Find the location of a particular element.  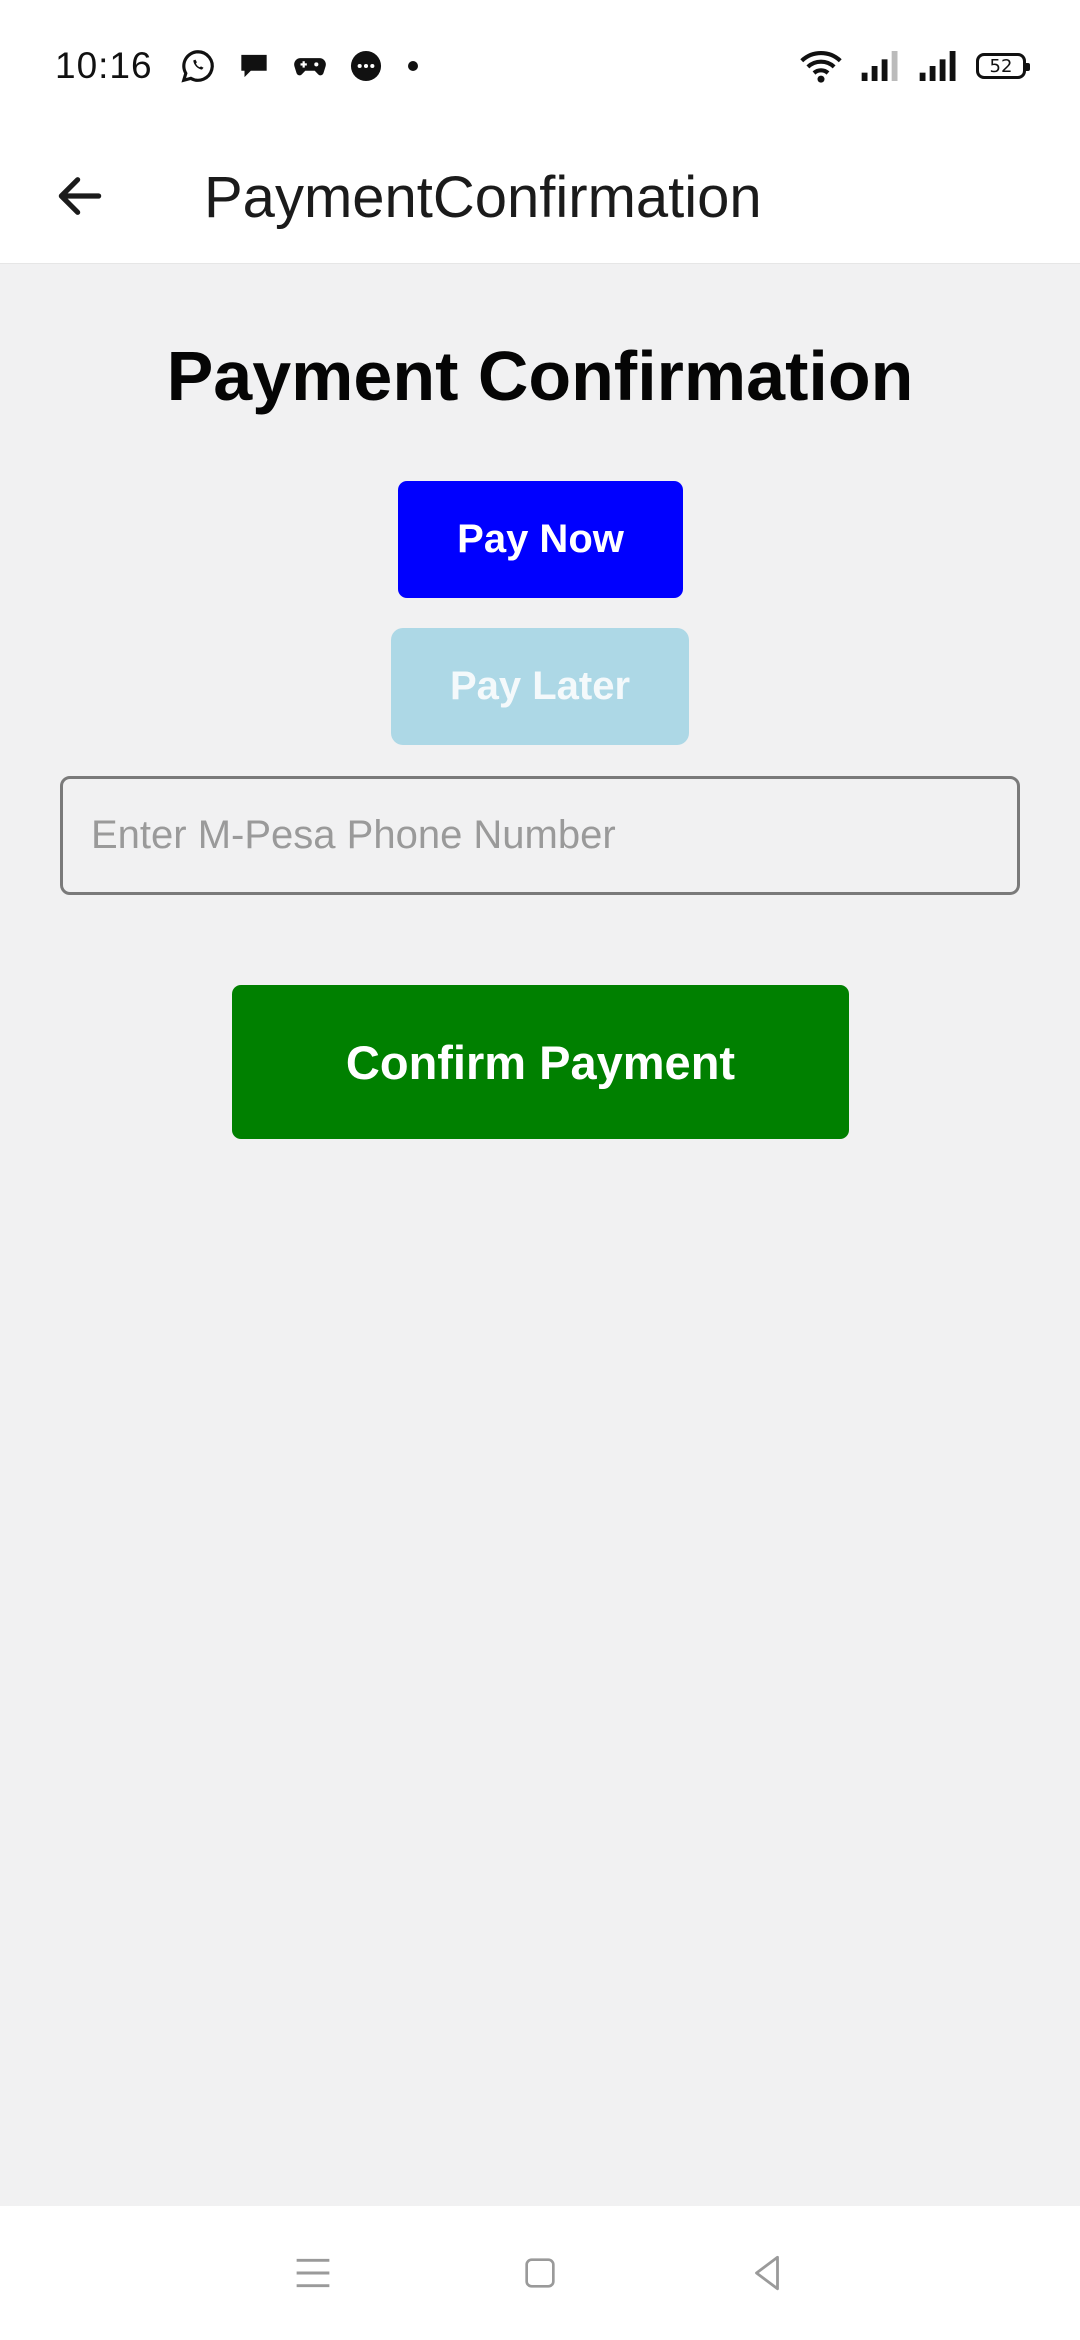

nav-back-button is located at coordinates (767, 2273).